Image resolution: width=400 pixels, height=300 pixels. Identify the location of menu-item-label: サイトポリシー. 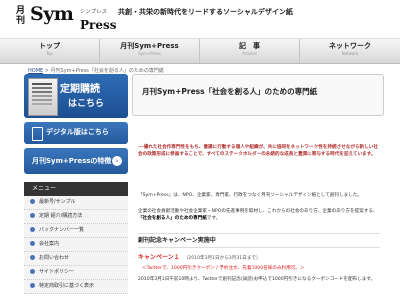
(57, 272).